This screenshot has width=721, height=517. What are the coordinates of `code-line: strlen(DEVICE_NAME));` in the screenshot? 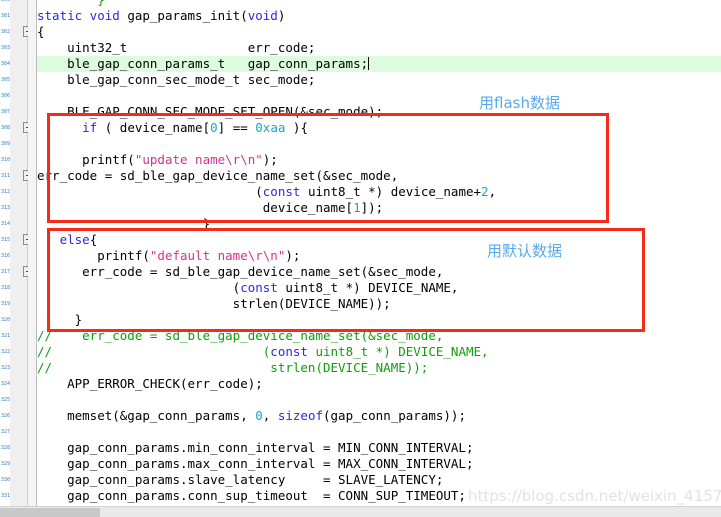 It's located at (214, 304).